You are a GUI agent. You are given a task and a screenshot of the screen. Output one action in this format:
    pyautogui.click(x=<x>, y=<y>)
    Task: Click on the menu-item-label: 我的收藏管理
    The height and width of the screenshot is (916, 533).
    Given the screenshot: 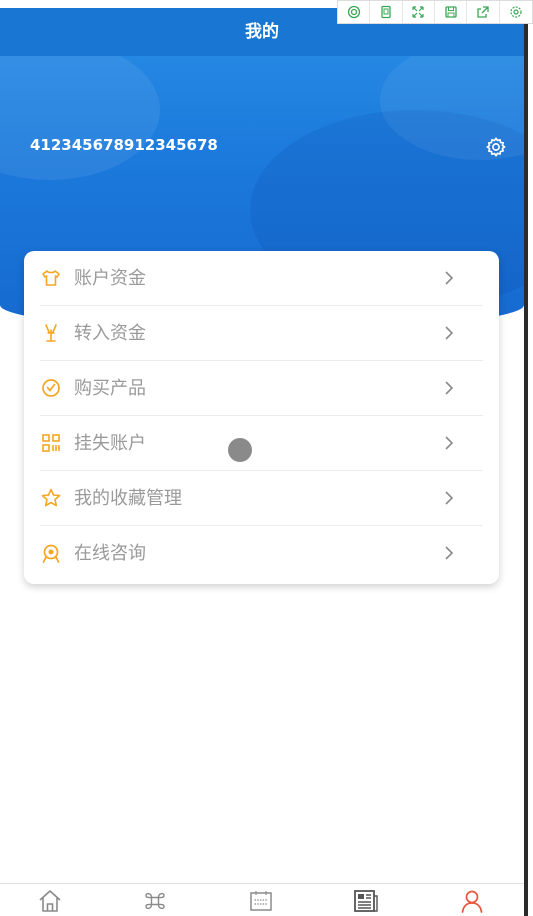 What is the action you would take?
    pyautogui.click(x=128, y=498)
    